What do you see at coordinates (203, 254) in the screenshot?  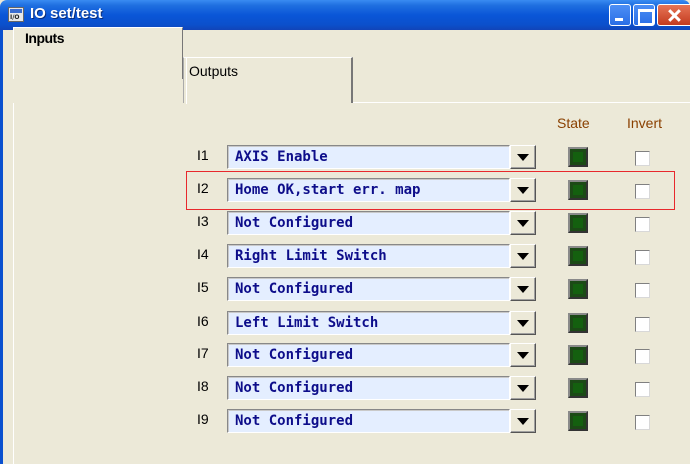 I see `input-id: I4` at bounding box center [203, 254].